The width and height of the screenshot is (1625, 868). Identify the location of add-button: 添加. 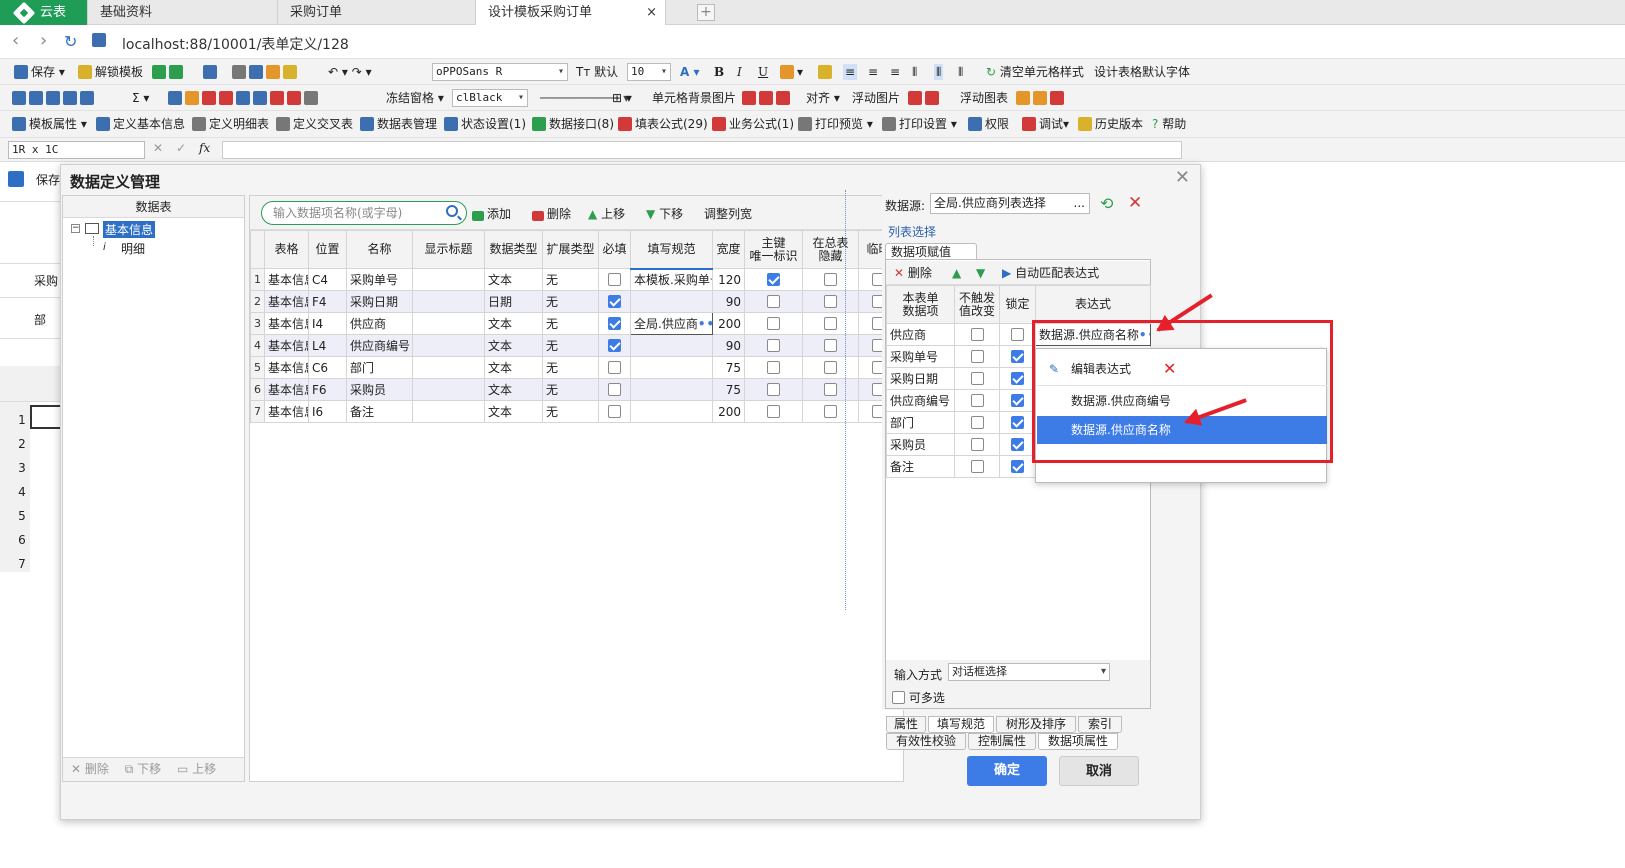
(491, 213).